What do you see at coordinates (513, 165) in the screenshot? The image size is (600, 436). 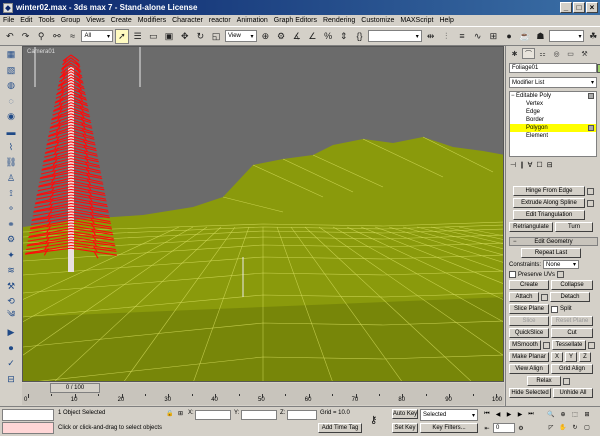 I see `pin-stack-icon: ⊣` at bounding box center [513, 165].